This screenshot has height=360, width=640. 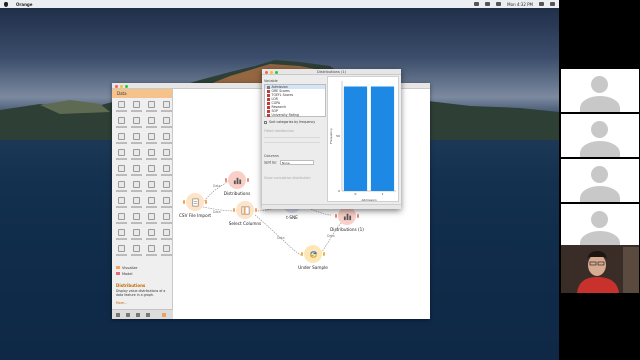 What do you see at coordinates (6, 4) in the screenshot?
I see `apple-icon` at bounding box center [6, 4].